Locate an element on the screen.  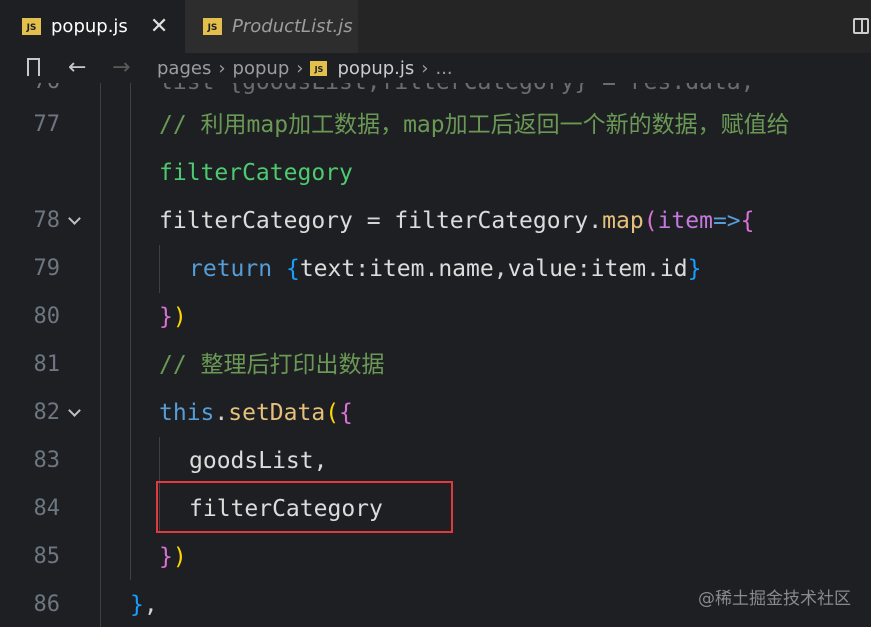
code-comment: filterCategory is located at coordinates (256, 173).